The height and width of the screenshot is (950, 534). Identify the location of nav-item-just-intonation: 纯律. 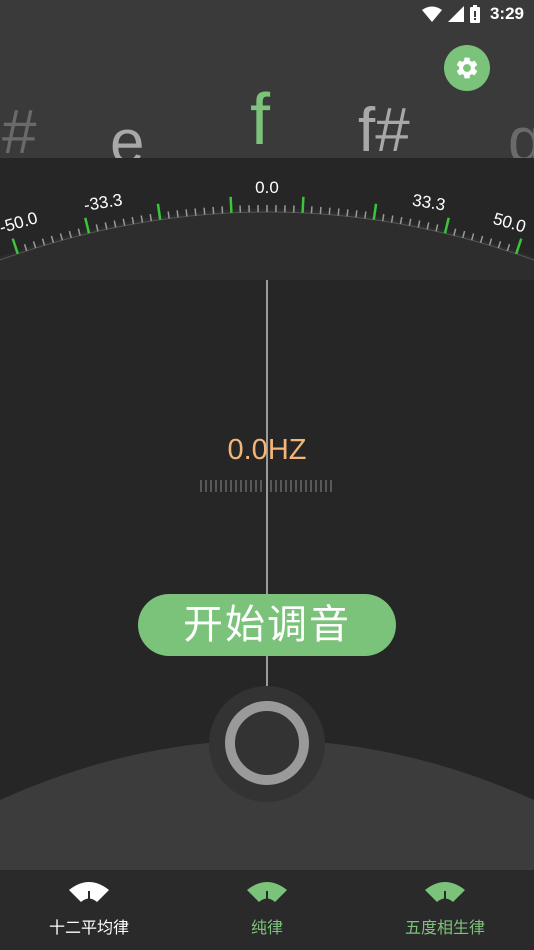
(267, 910).